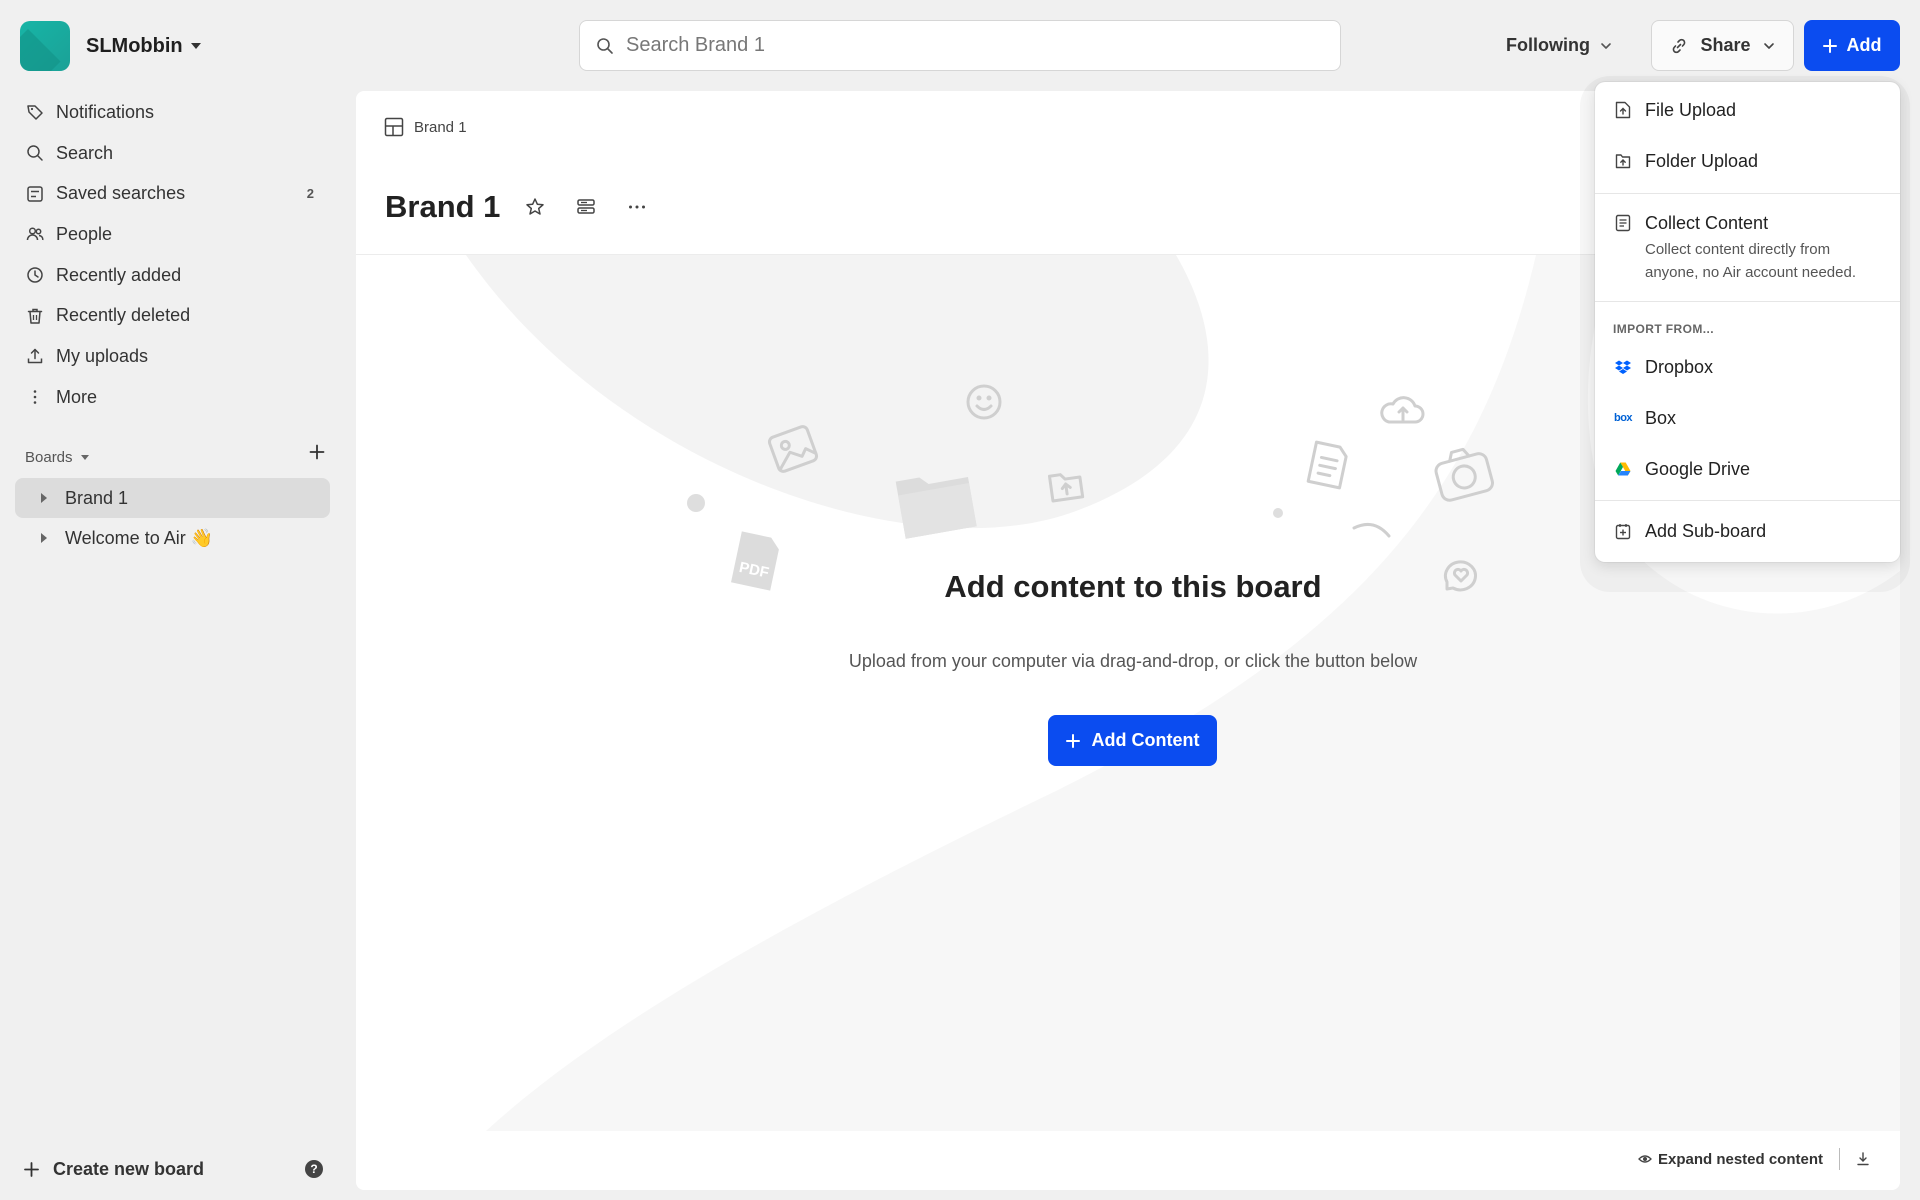 This screenshot has height=1200, width=1920. I want to click on create-board-label: Create new board, so click(129, 1168).